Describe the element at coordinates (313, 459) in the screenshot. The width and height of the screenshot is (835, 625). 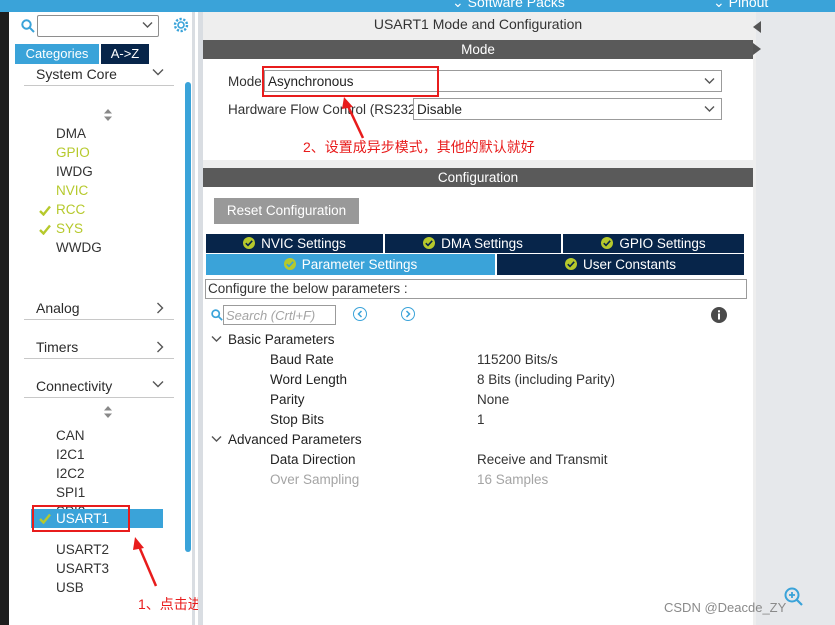
I see `param-data-direction: Data Direction` at that location.